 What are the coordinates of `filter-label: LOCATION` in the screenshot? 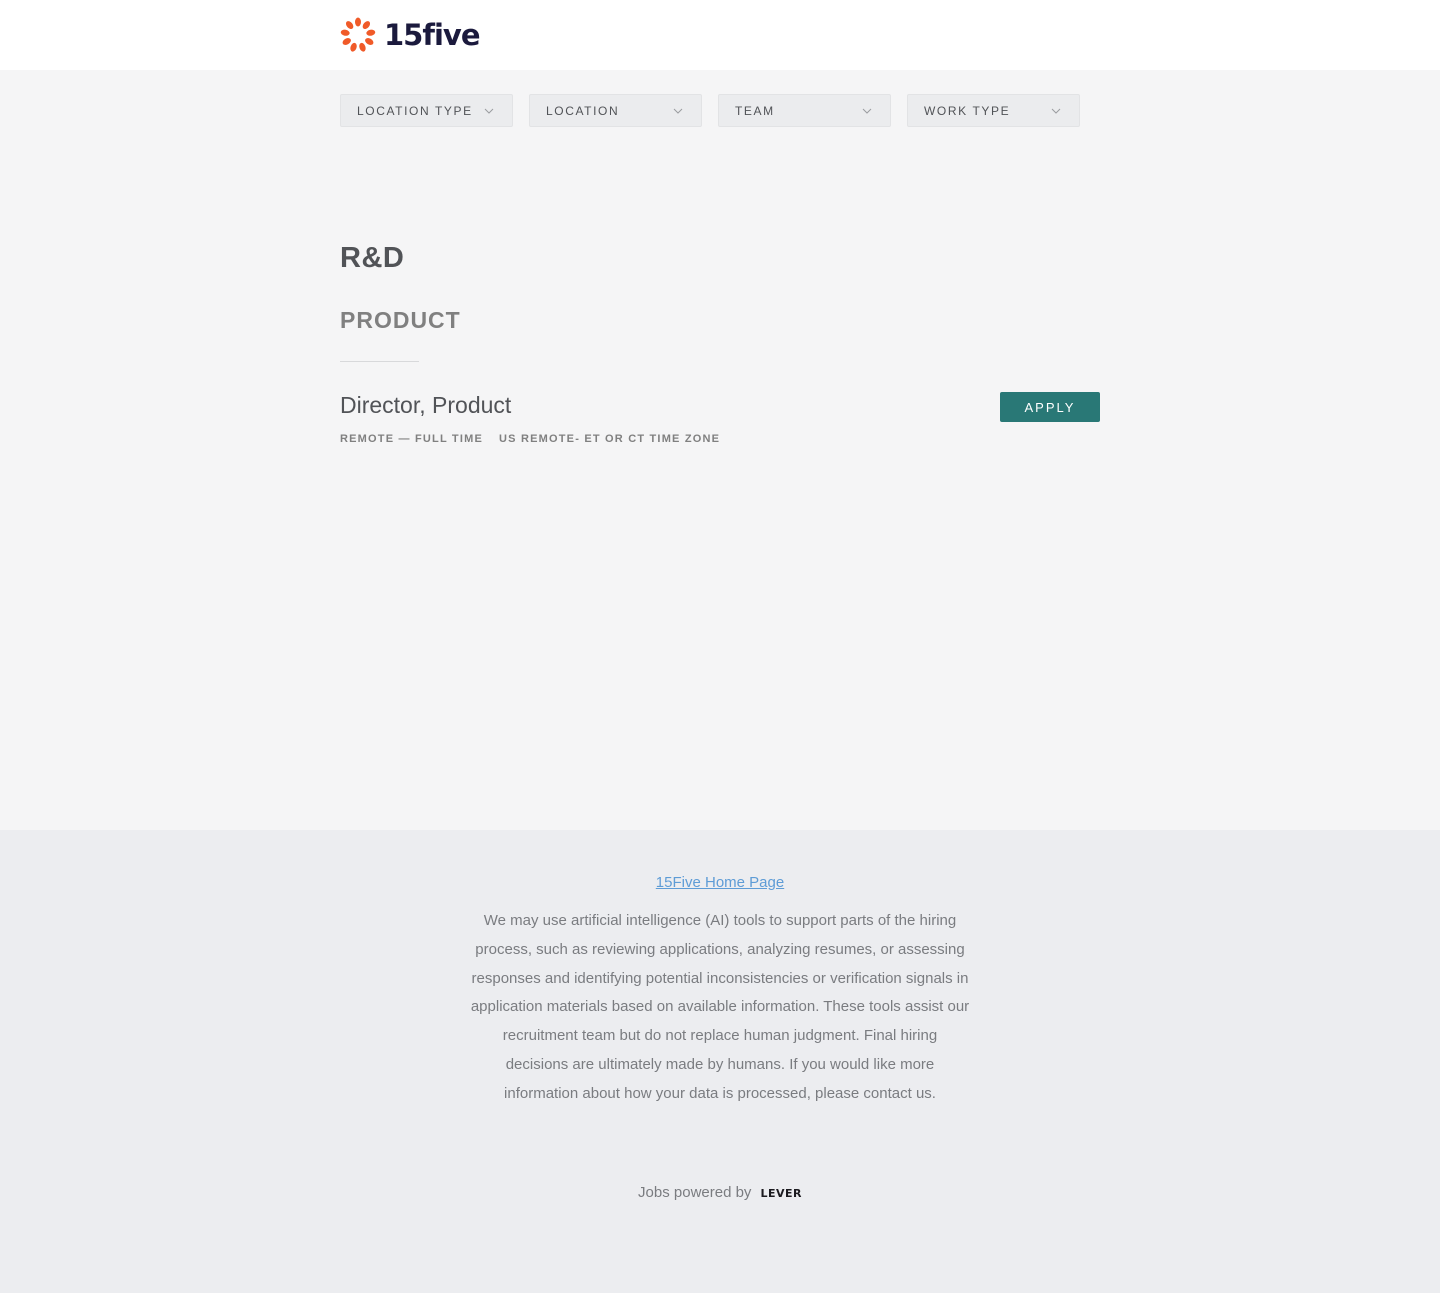 It's located at (583, 110).